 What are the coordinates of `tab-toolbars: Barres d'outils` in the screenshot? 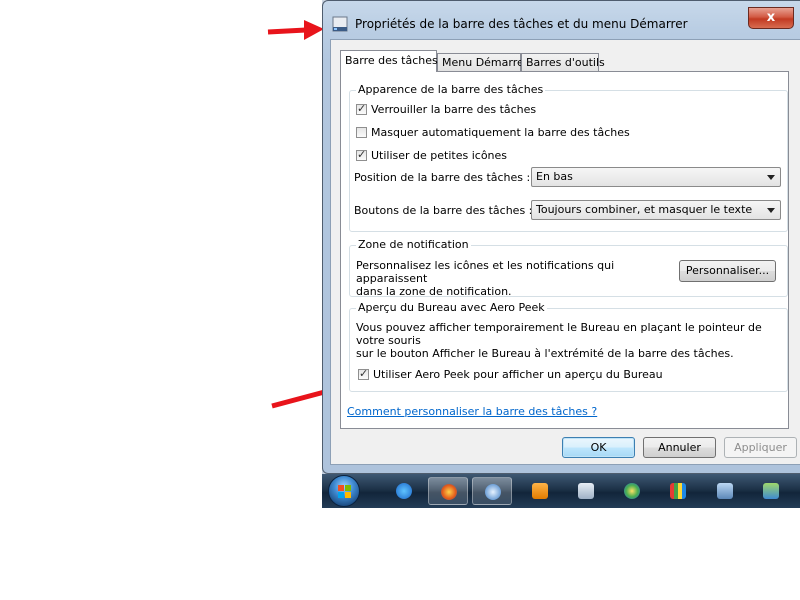 It's located at (563, 62).